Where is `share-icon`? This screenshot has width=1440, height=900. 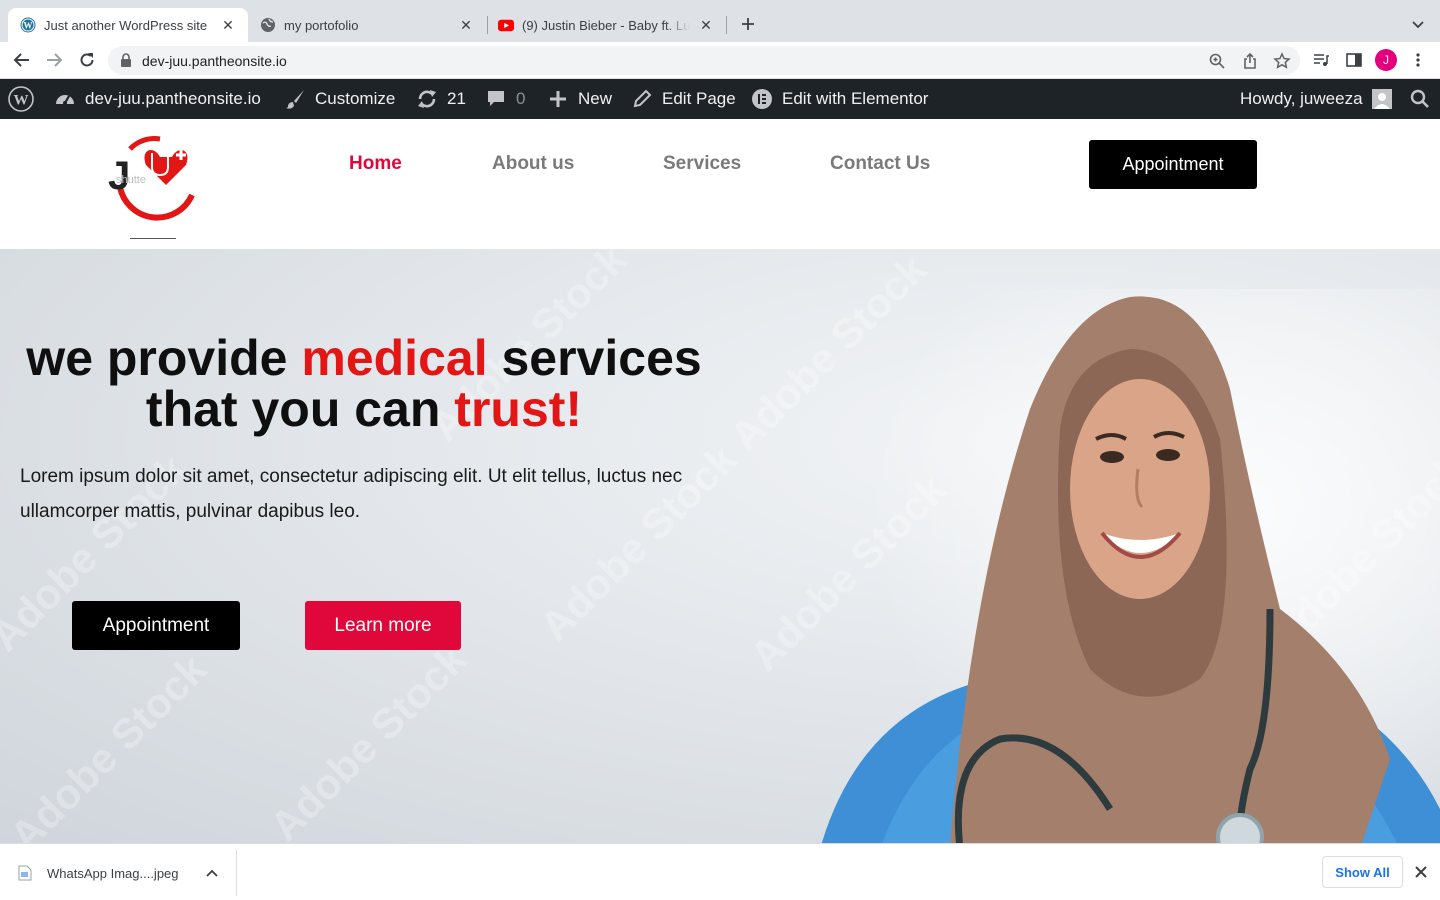 share-icon is located at coordinates (1250, 61).